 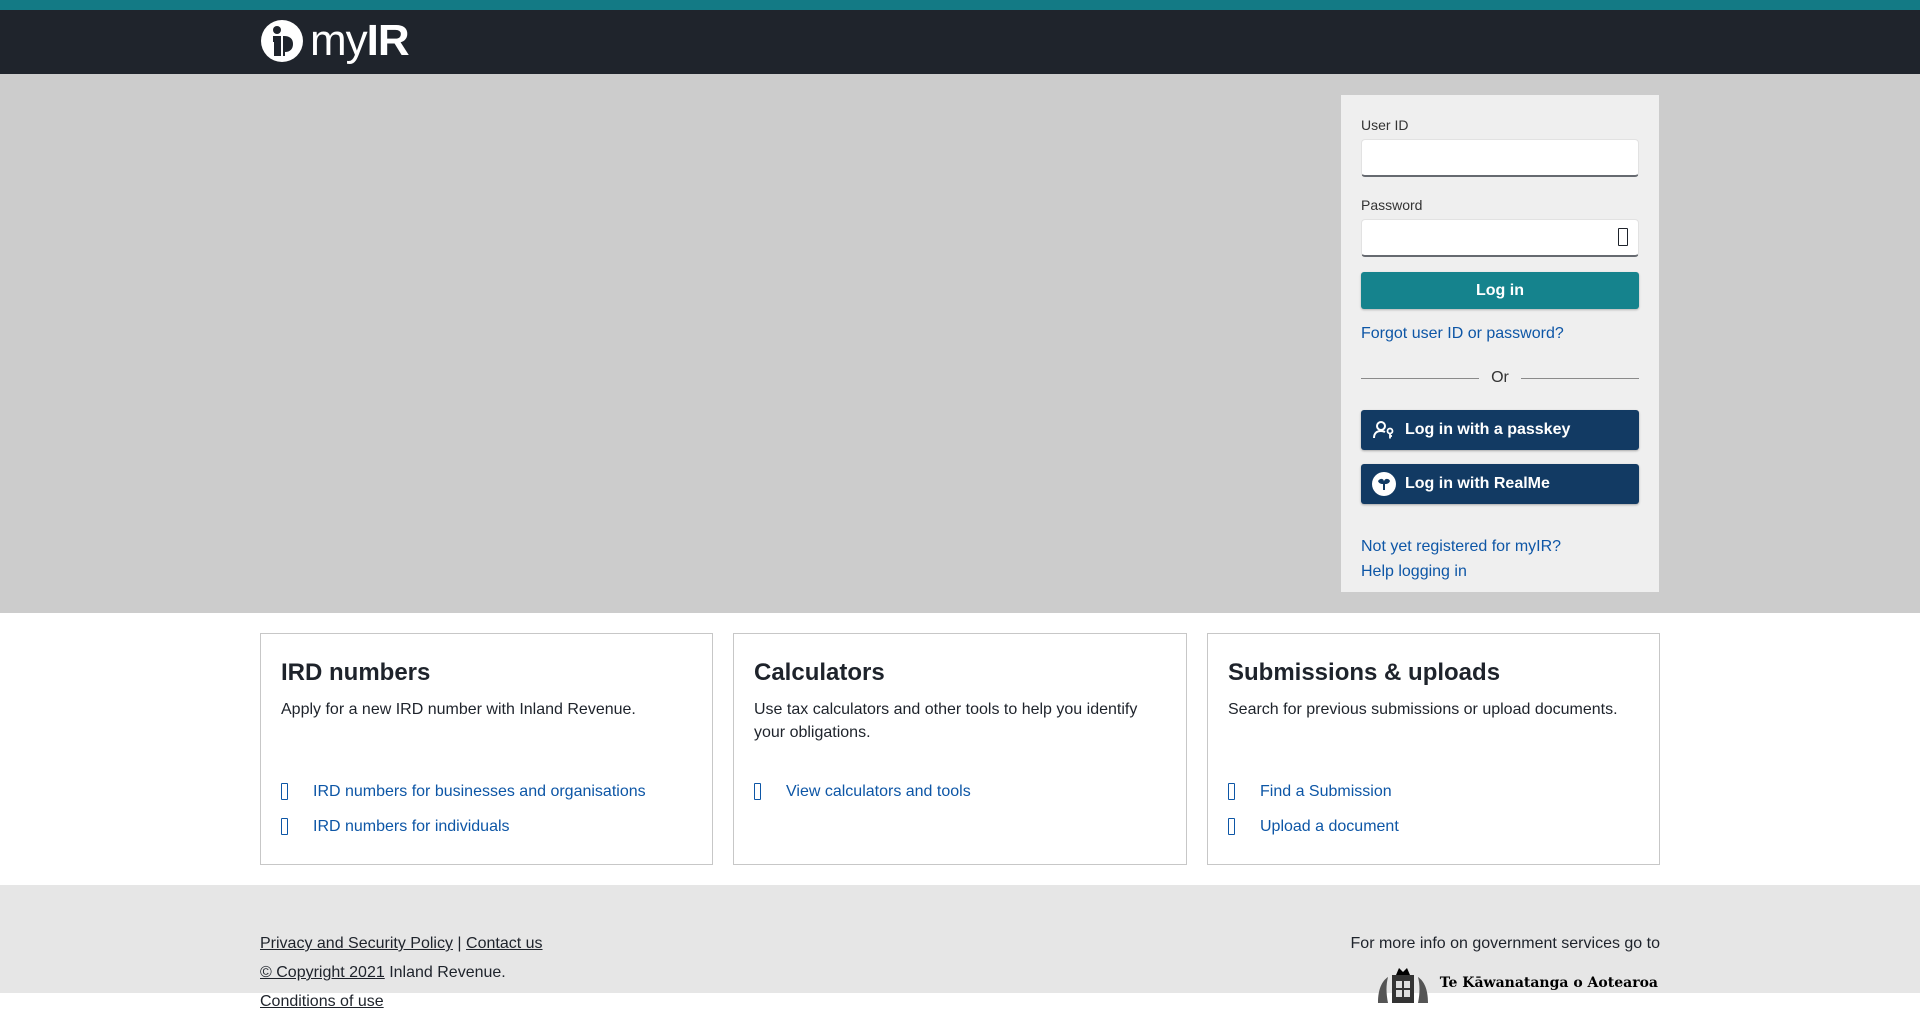 What do you see at coordinates (1326, 792) in the screenshot?
I see `find-submission-link: Find a Submission` at bounding box center [1326, 792].